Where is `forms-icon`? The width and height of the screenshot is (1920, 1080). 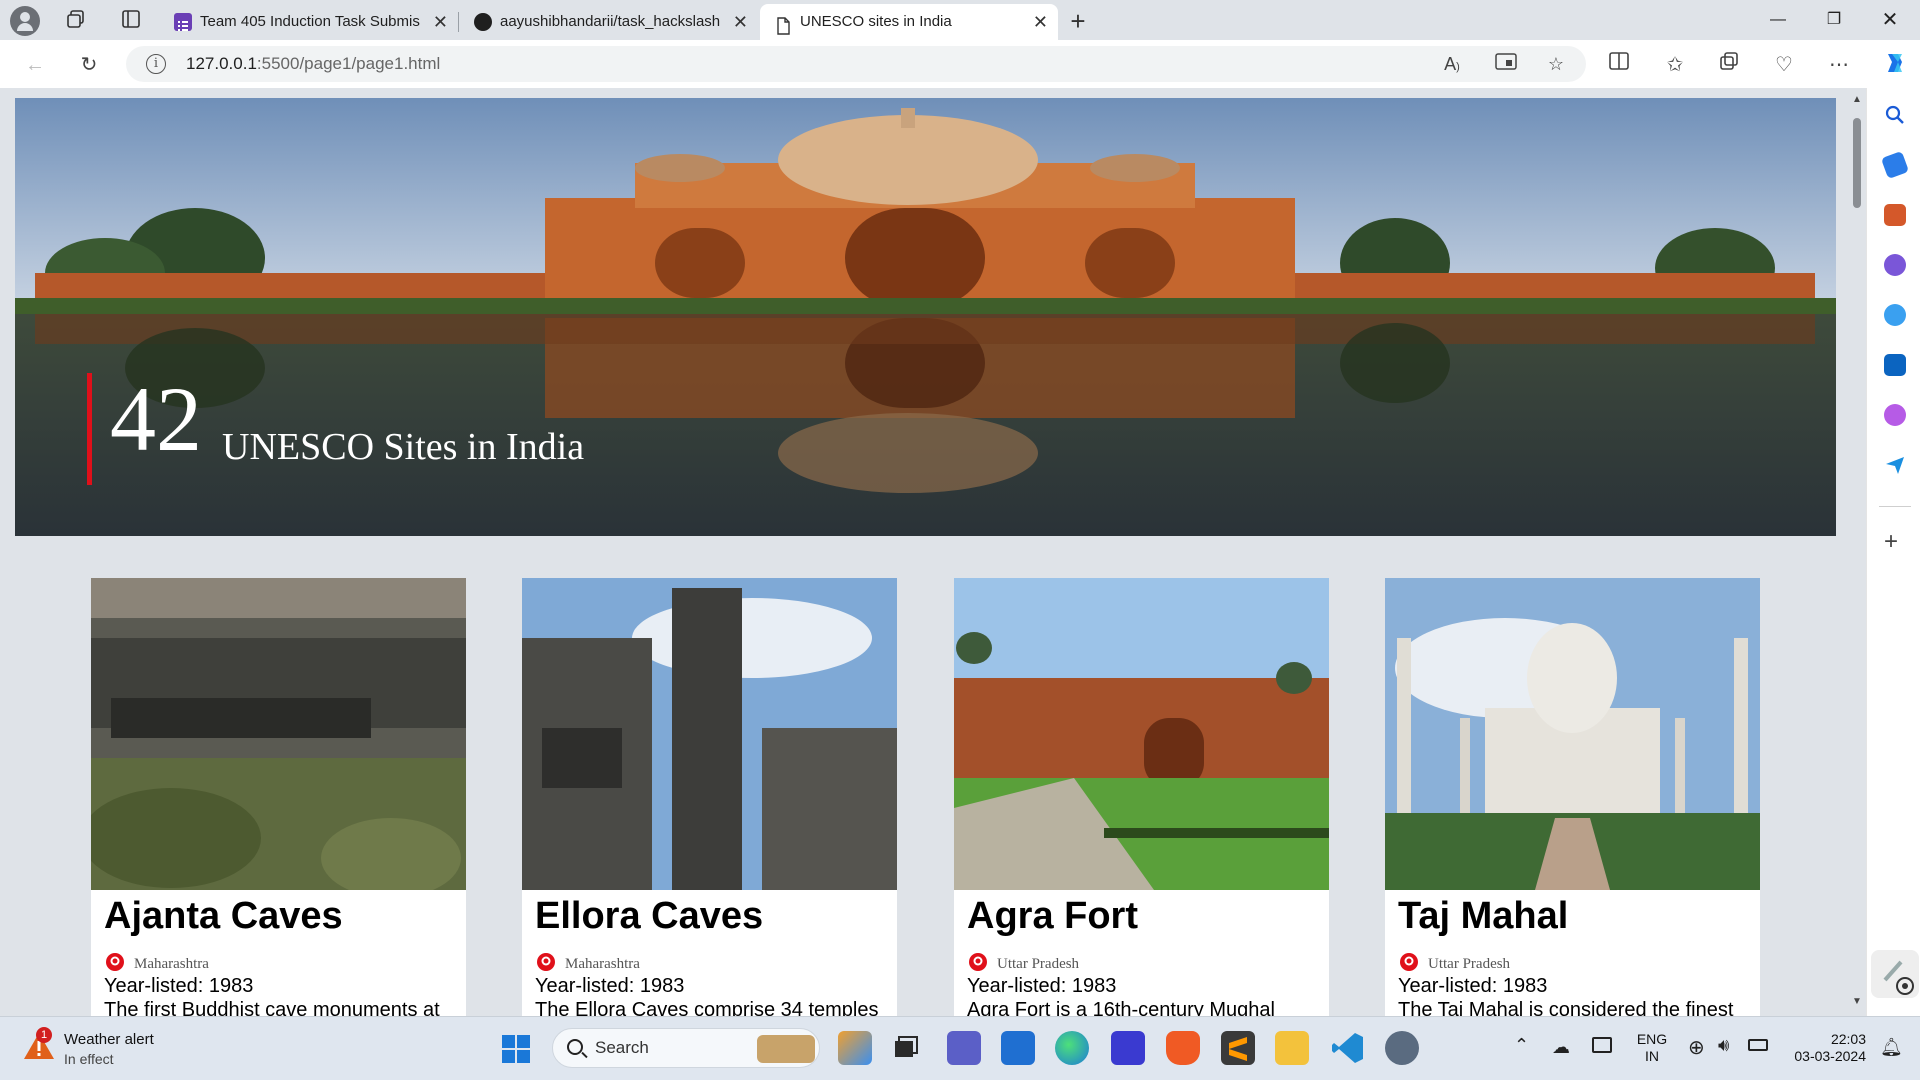 forms-icon is located at coordinates (183, 22).